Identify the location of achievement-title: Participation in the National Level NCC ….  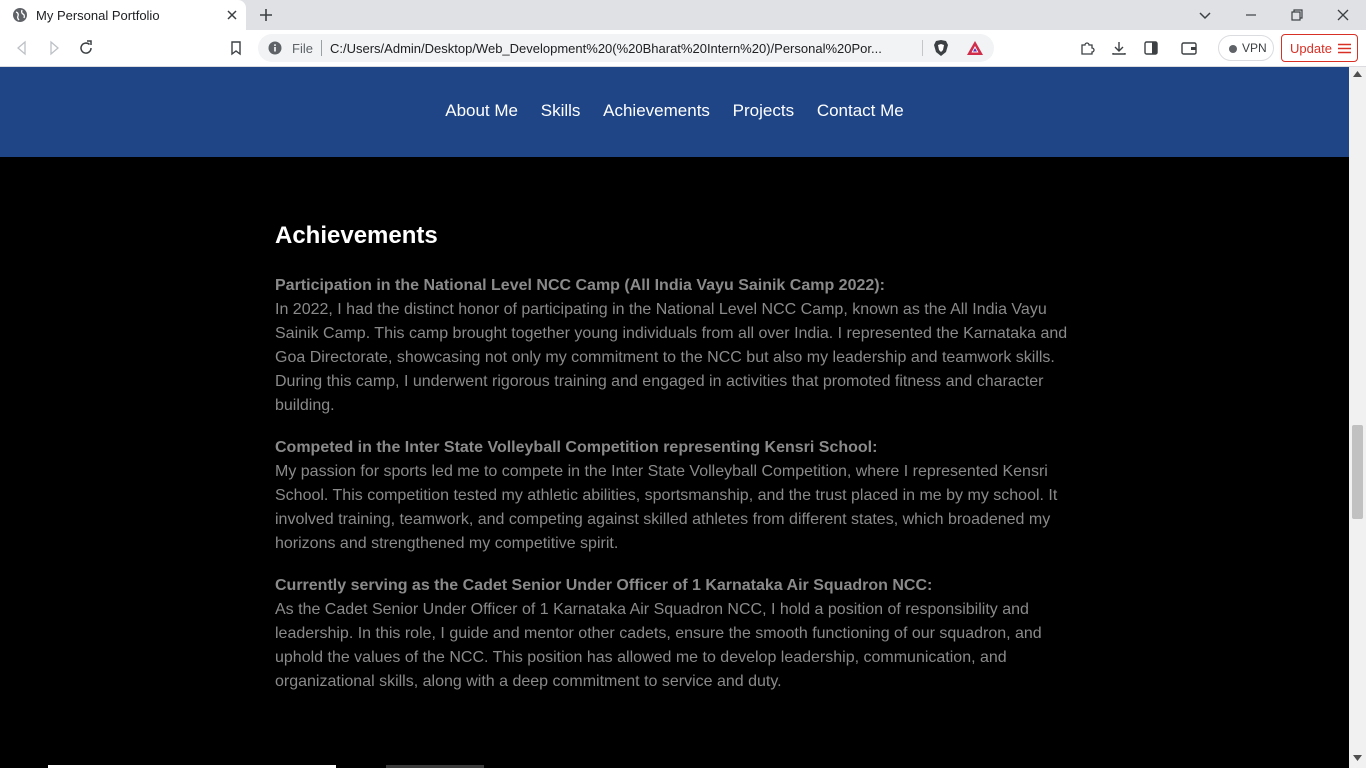
(580, 285).